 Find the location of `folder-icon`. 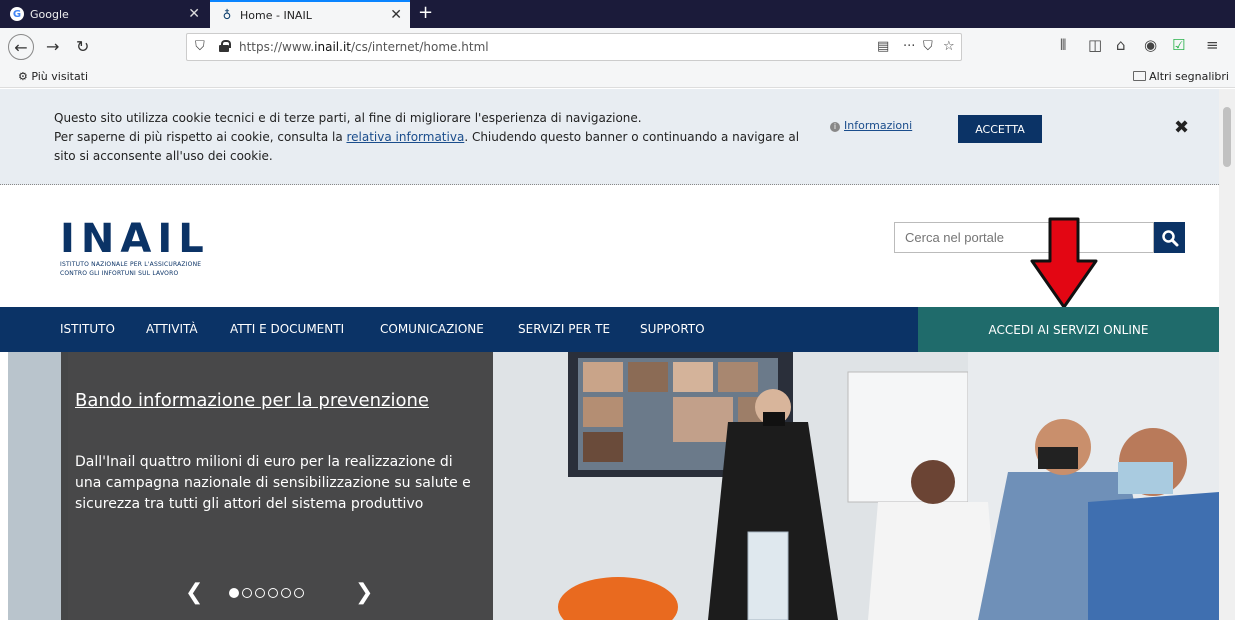

folder-icon is located at coordinates (1140, 76).